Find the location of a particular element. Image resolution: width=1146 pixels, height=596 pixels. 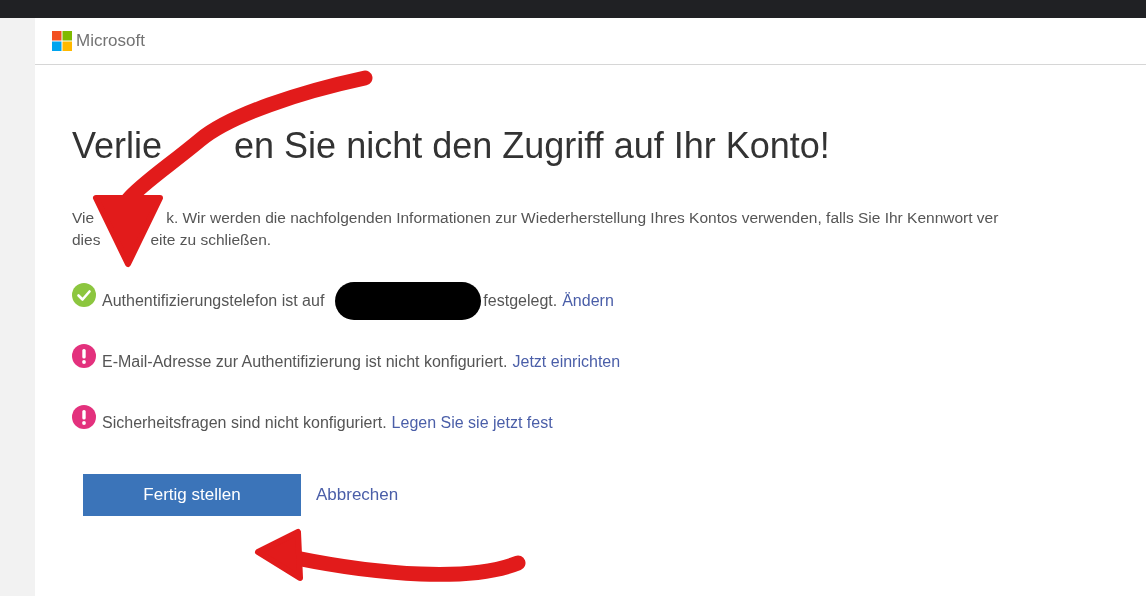

status-text: E-Mail-Adresse zur Authentifizierung ist nicht konfiguriert. is located at coordinates (305, 362).